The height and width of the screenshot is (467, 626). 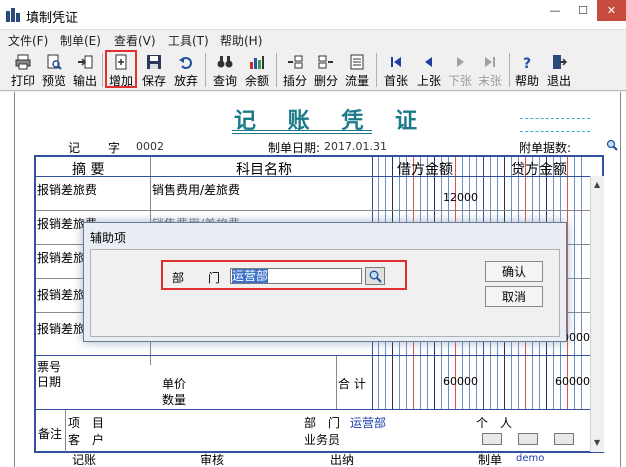 I want to click on exit-button: 退出, so click(x=559, y=70).